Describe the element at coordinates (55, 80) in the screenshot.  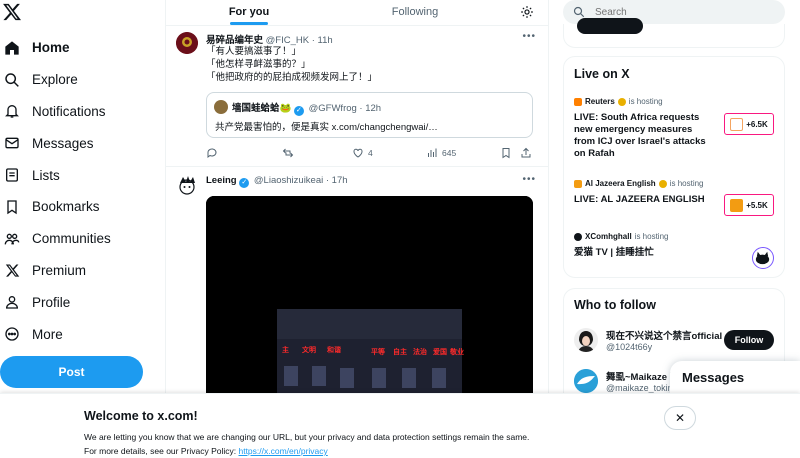
I see `nav-label: Explore` at that location.